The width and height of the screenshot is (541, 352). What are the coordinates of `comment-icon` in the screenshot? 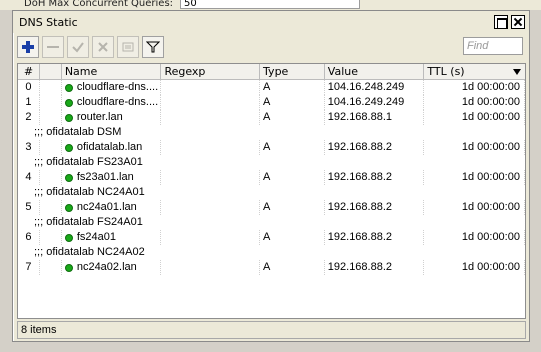 It's located at (128, 47).